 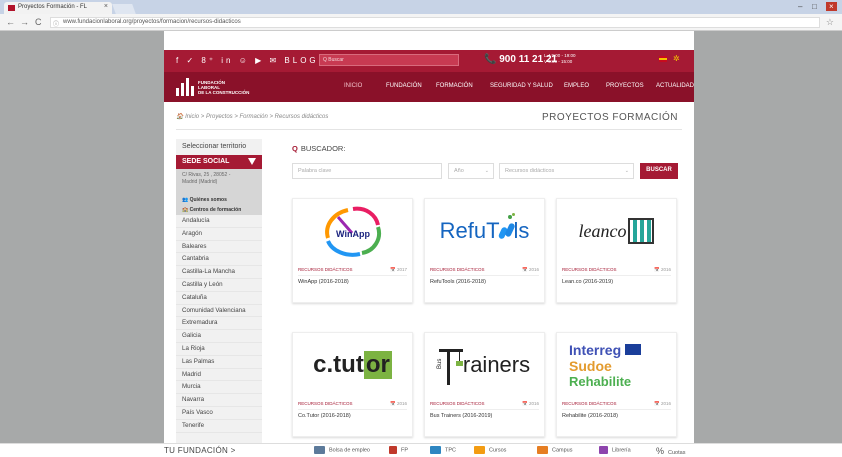 What do you see at coordinates (461, 416) in the screenshot?
I see `card-title: Bus Trainers (2016-2019)` at bounding box center [461, 416].